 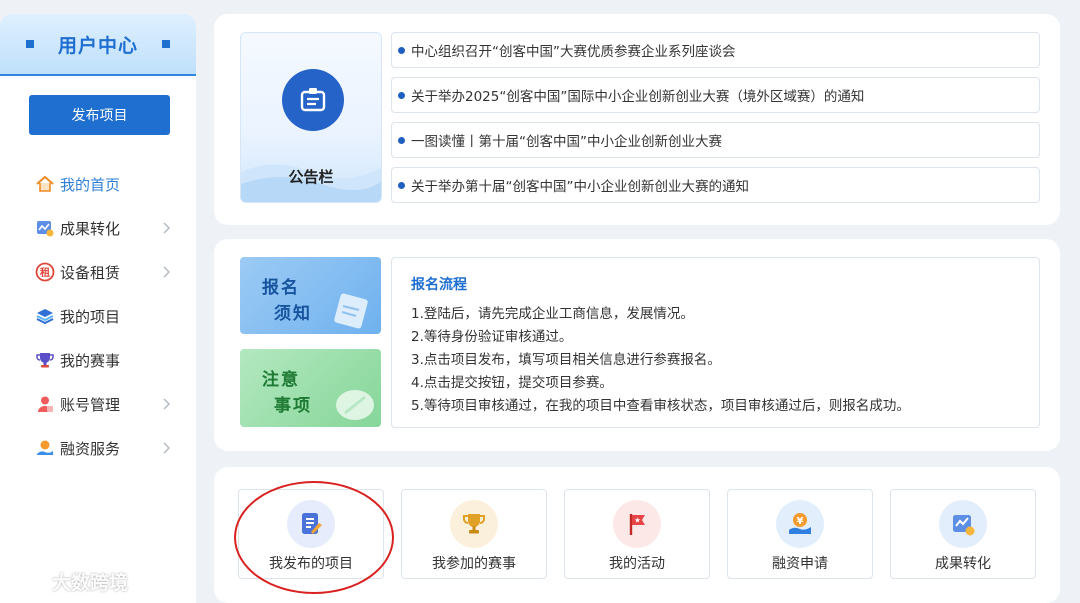 I want to click on sidebar-item-label: 设备租赁, so click(x=90, y=272).